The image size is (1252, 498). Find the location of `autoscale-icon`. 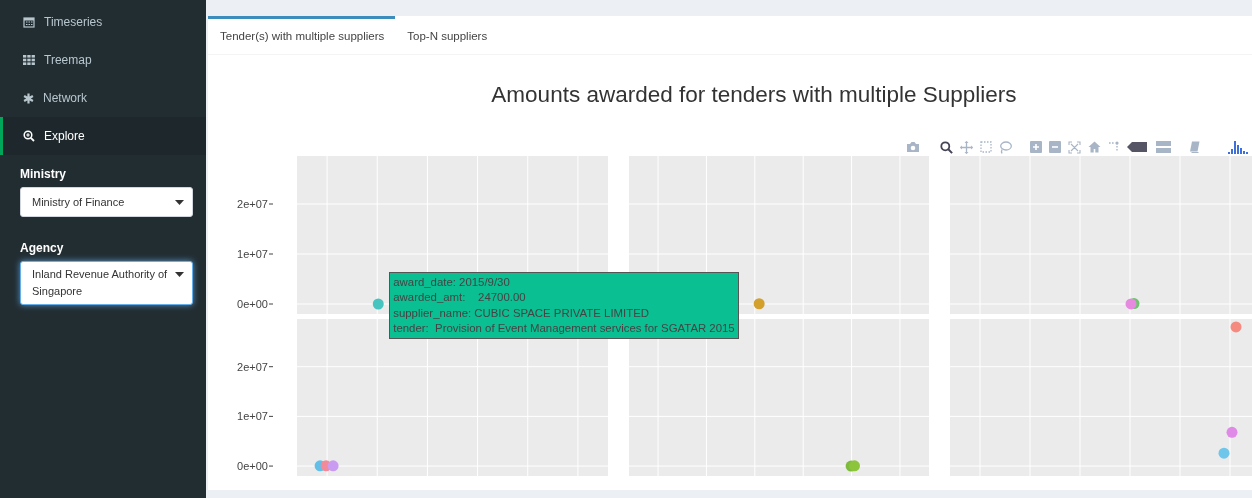

autoscale-icon is located at coordinates (1074, 147).